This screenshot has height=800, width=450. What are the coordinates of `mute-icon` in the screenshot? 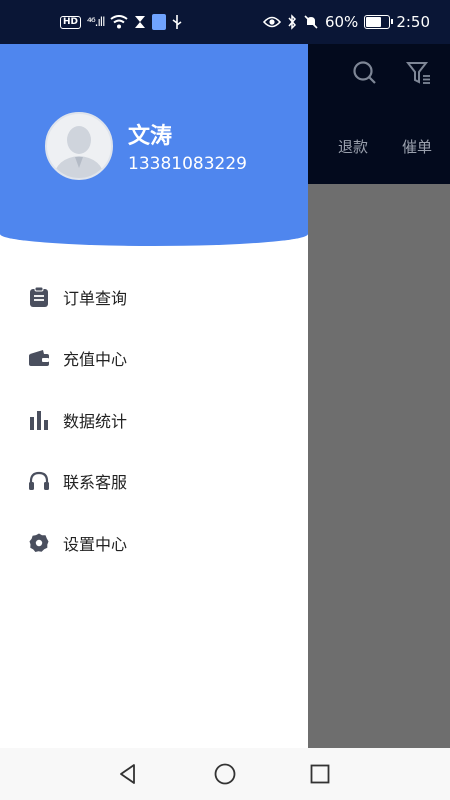 It's located at (311, 22).